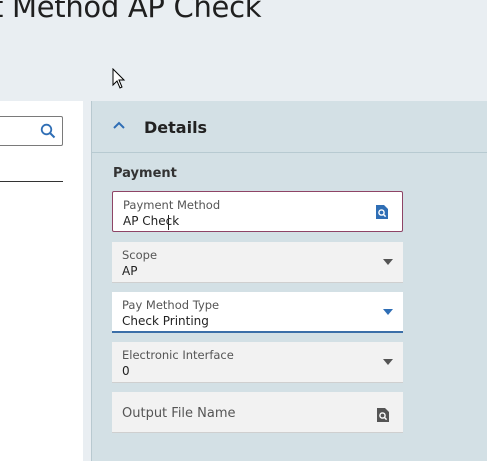  What do you see at coordinates (31, 181) in the screenshot?
I see `divider-line` at bounding box center [31, 181].